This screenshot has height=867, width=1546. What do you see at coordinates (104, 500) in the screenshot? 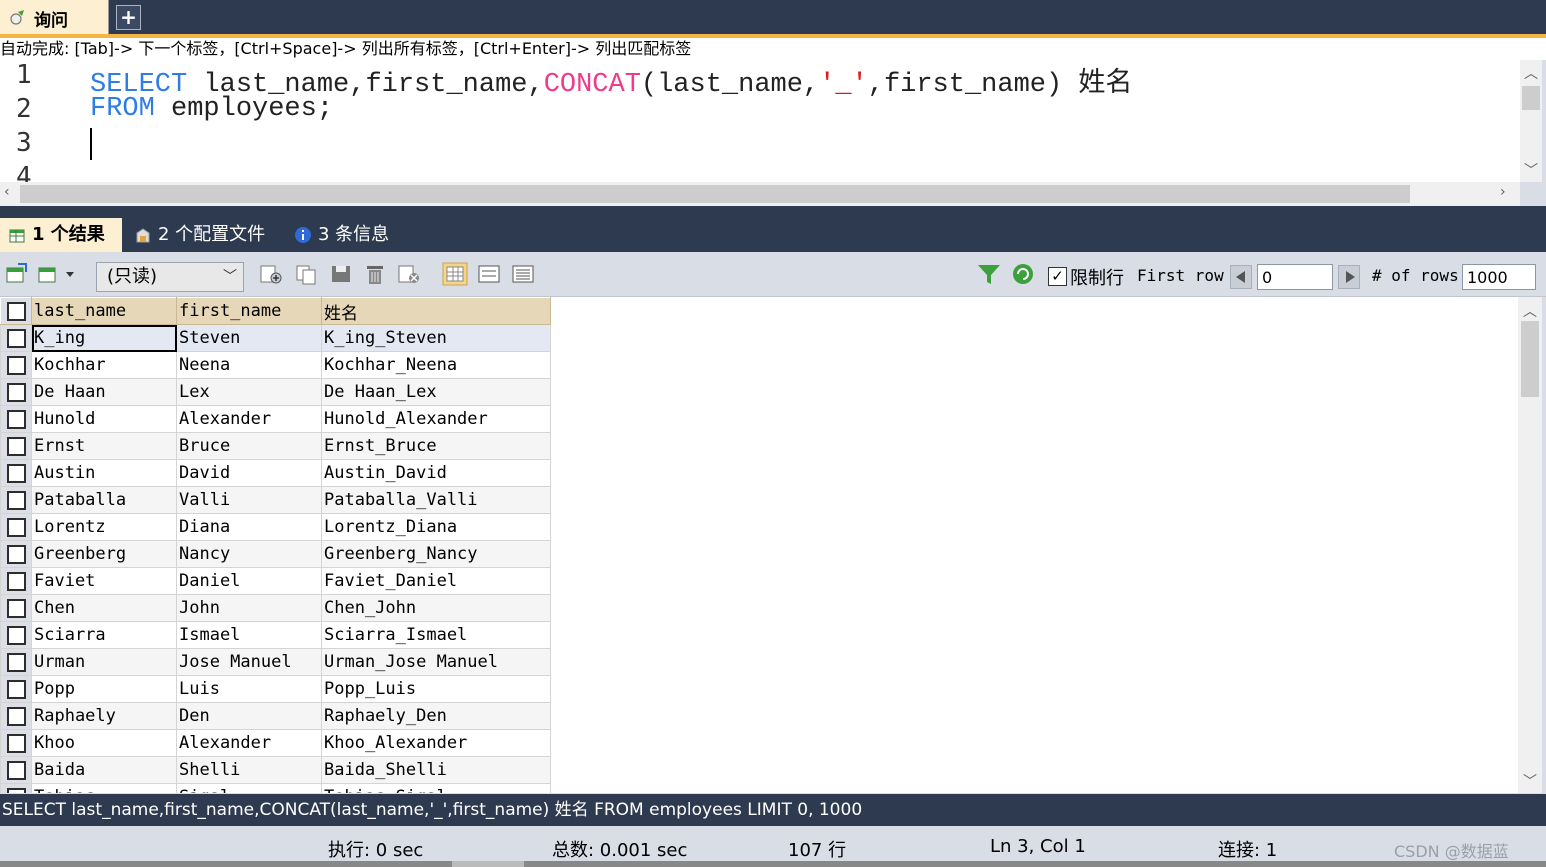
I see `table-cell: Pataballa` at bounding box center [104, 500].